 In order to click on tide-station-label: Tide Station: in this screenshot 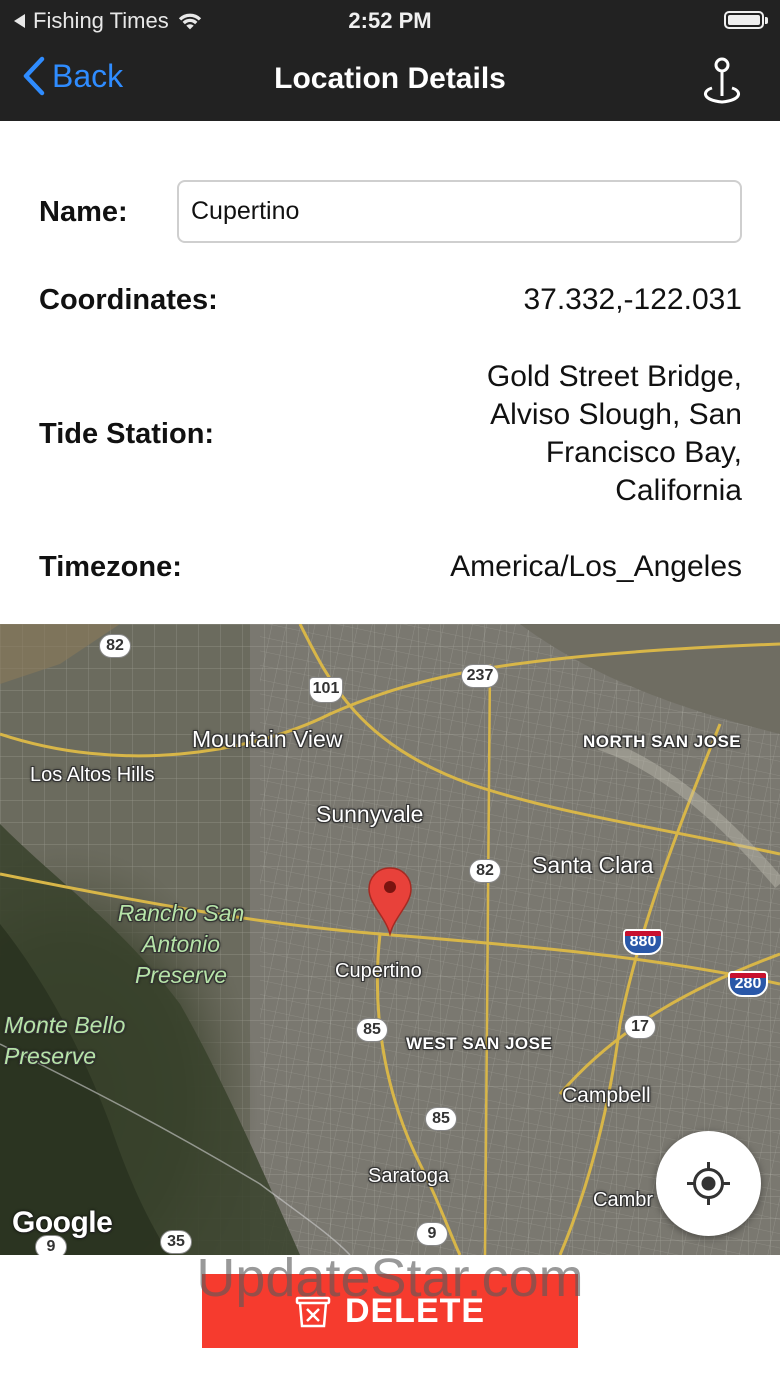, I will do `click(127, 434)`.